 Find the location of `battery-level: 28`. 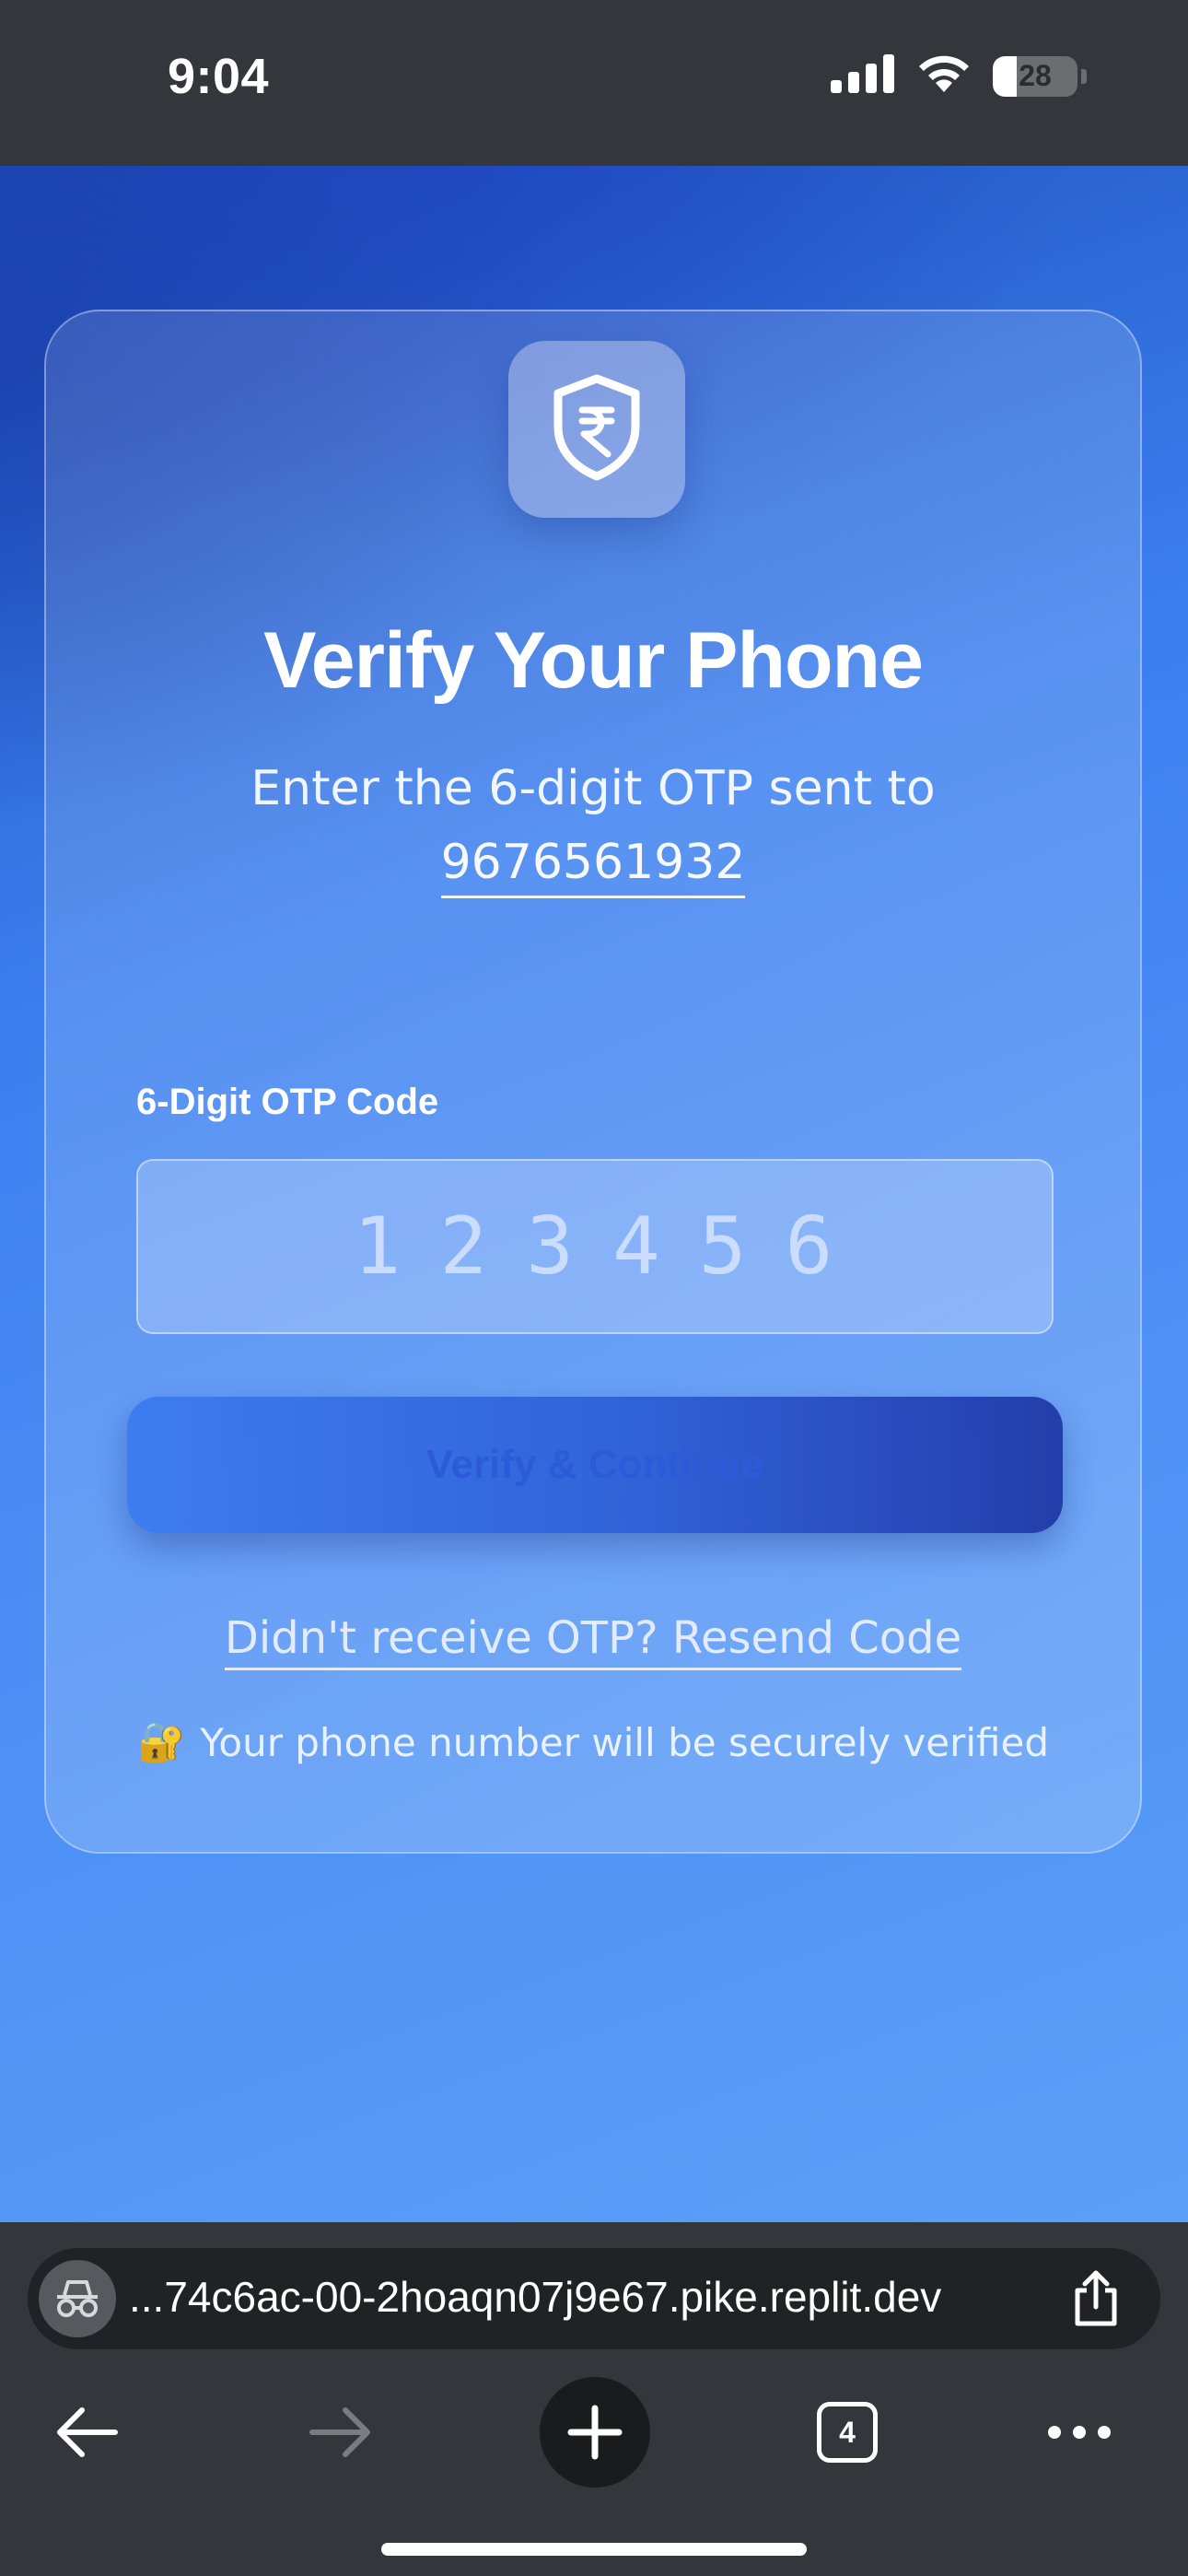

battery-level: 28 is located at coordinates (1035, 75).